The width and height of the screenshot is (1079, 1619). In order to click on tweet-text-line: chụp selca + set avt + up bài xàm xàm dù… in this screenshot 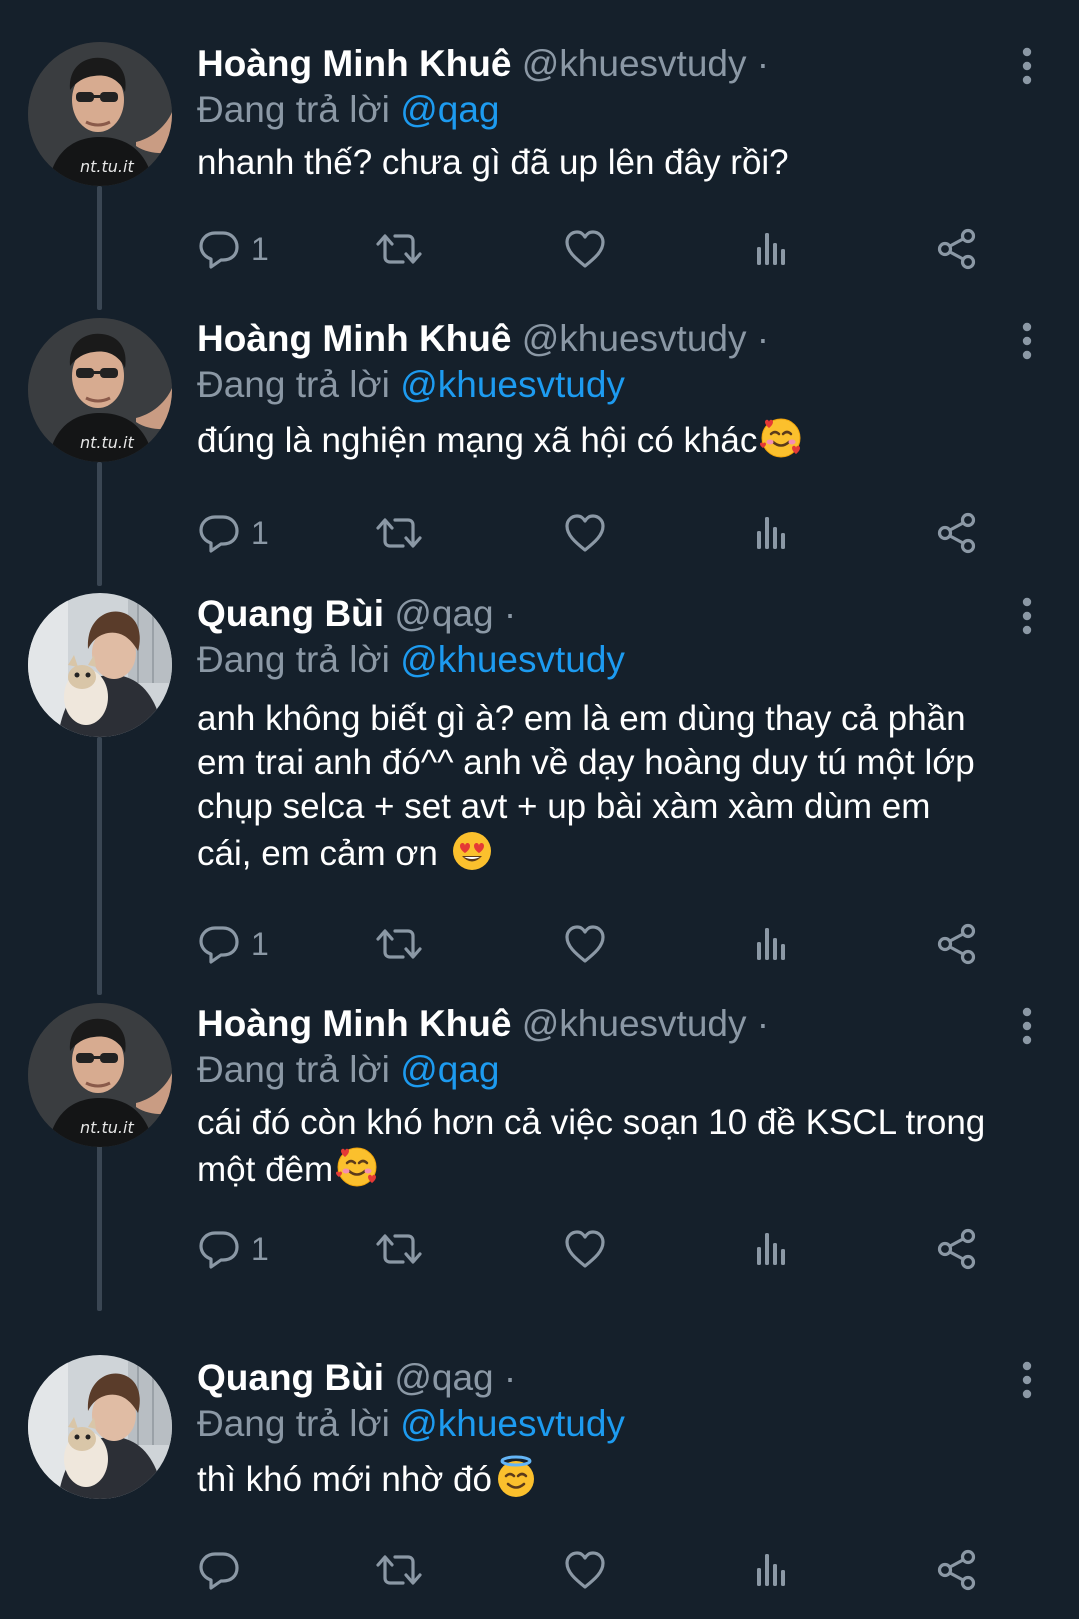, I will do `click(564, 806)`.